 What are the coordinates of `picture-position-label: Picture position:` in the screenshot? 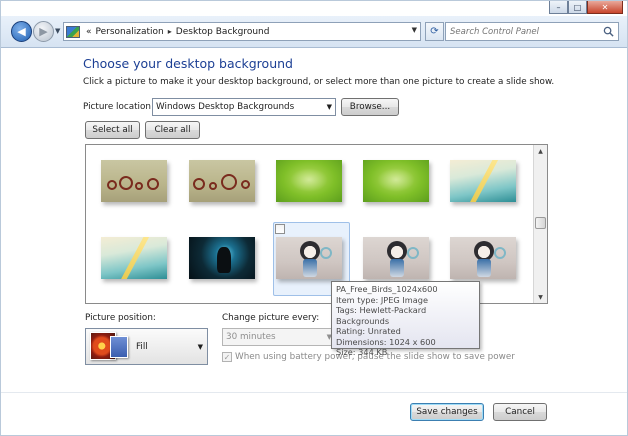 It's located at (120, 318).